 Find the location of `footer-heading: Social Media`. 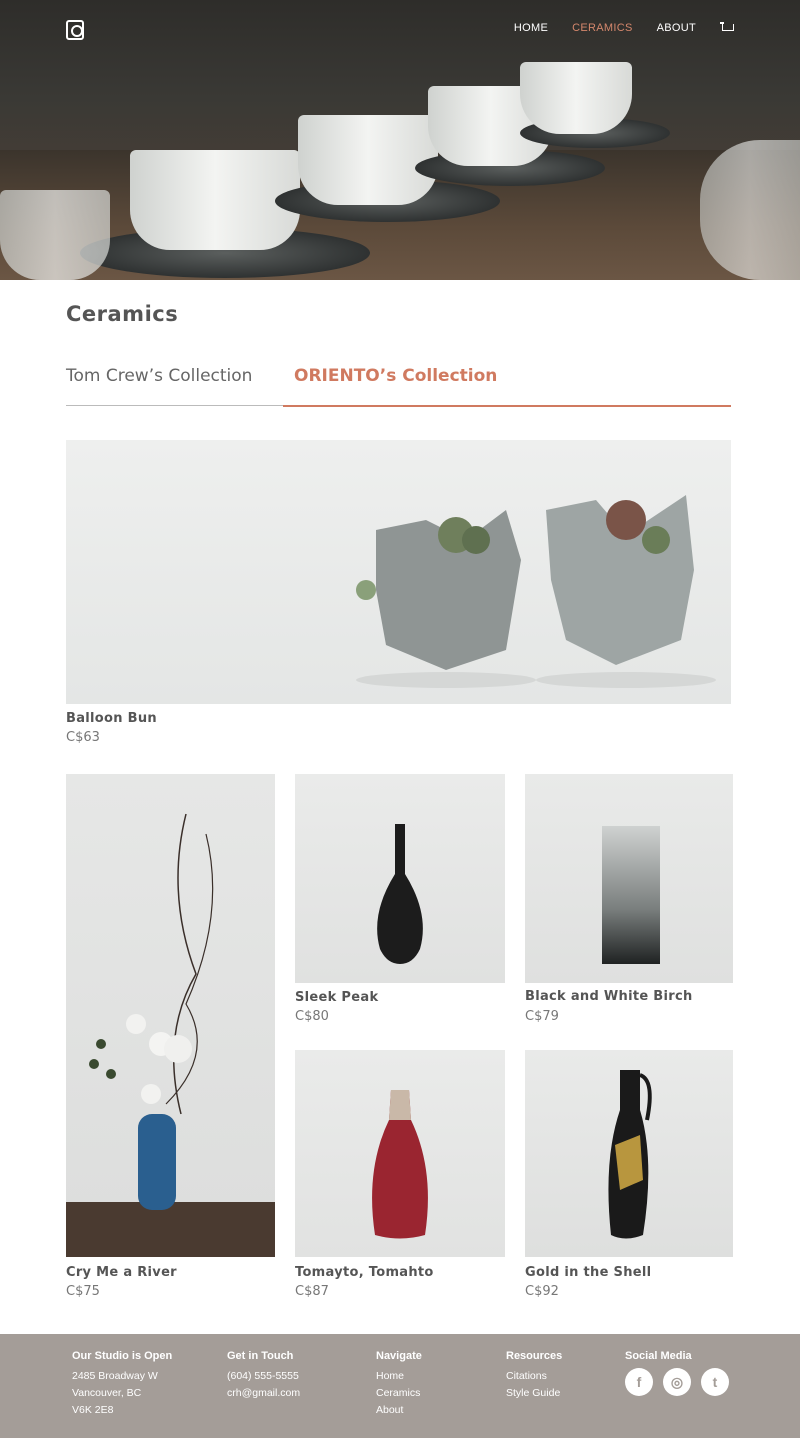

footer-heading: Social Media is located at coordinates (658, 1356).